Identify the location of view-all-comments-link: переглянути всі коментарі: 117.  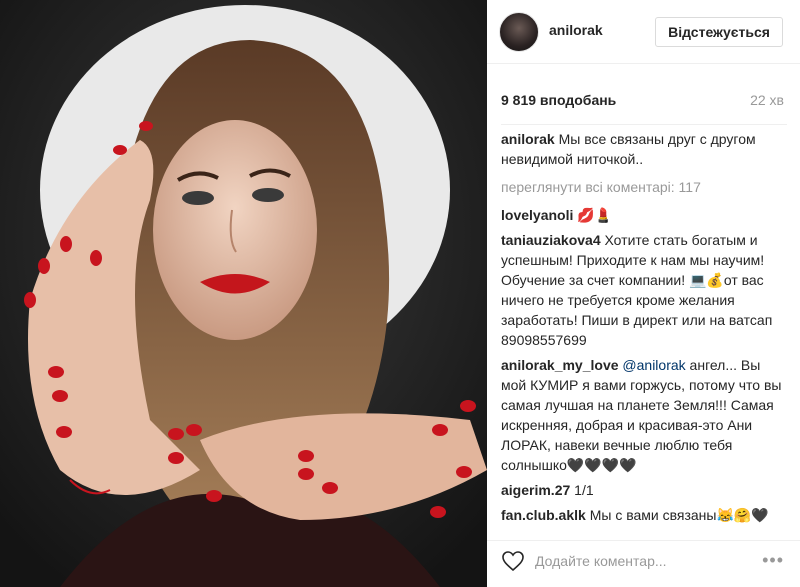
(644, 187).